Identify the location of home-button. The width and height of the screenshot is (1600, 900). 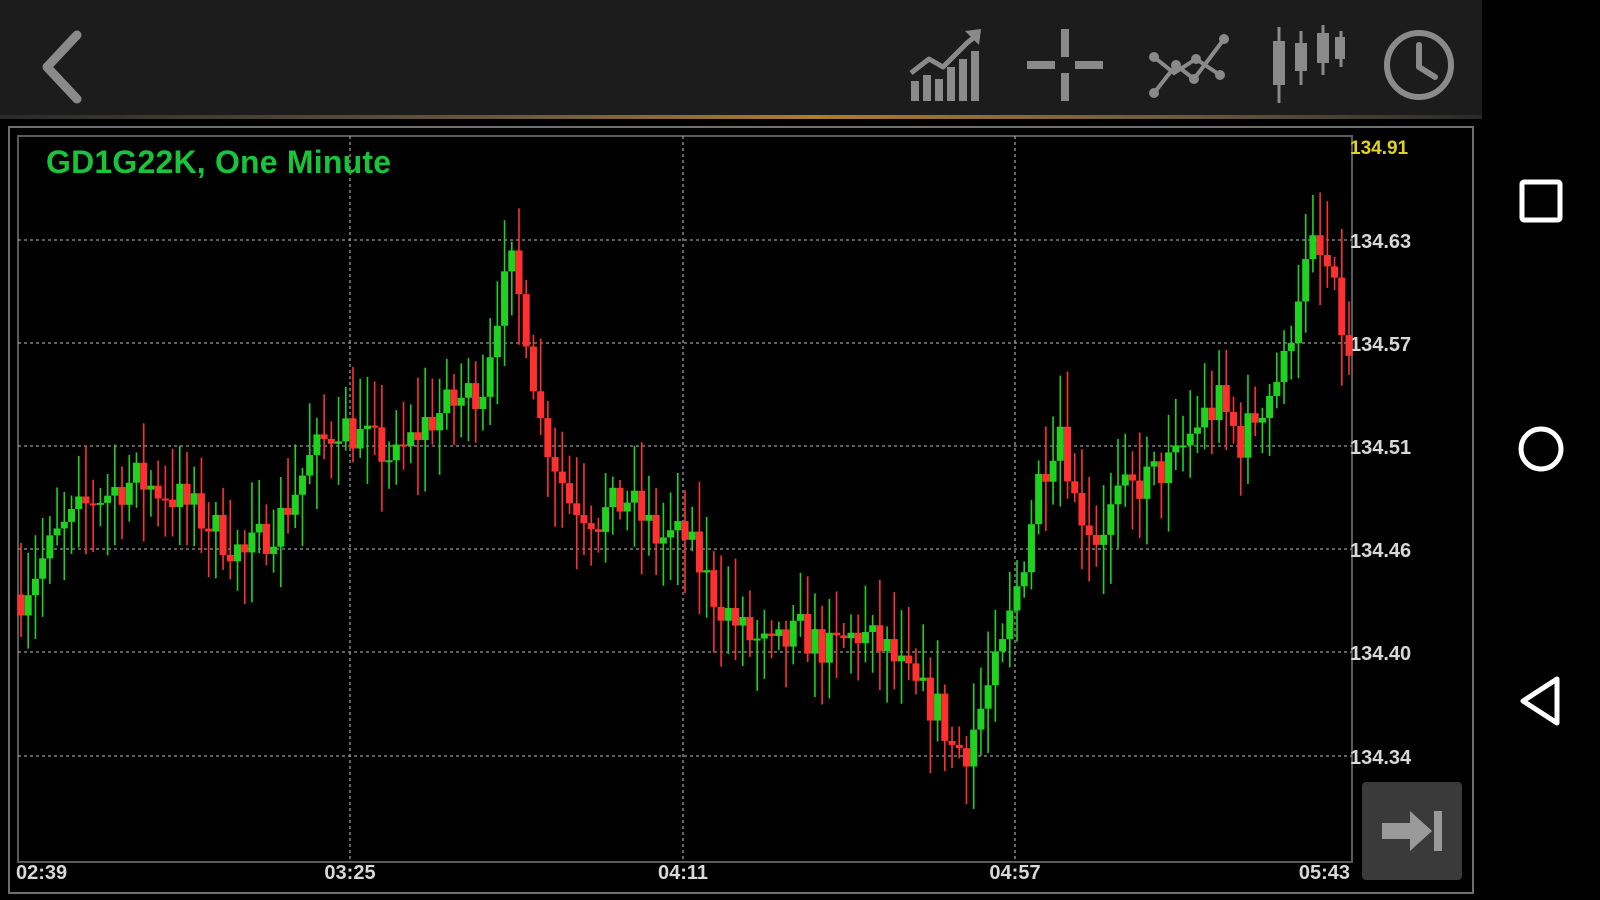
(1541, 449).